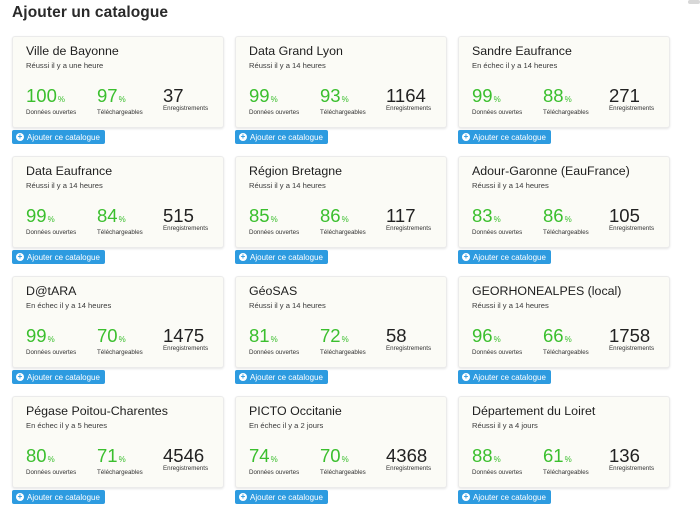 Image resolution: width=700 pixels, height=508 pixels. What do you see at coordinates (631, 219) in the screenshot?
I see `metric-records: 105 Enregistrements` at bounding box center [631, 219].